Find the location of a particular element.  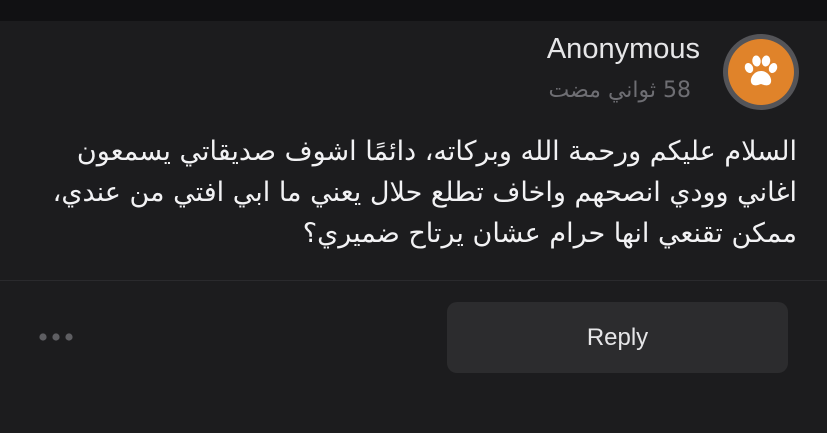

more-dots-icon is located at coordinates (56, 337).